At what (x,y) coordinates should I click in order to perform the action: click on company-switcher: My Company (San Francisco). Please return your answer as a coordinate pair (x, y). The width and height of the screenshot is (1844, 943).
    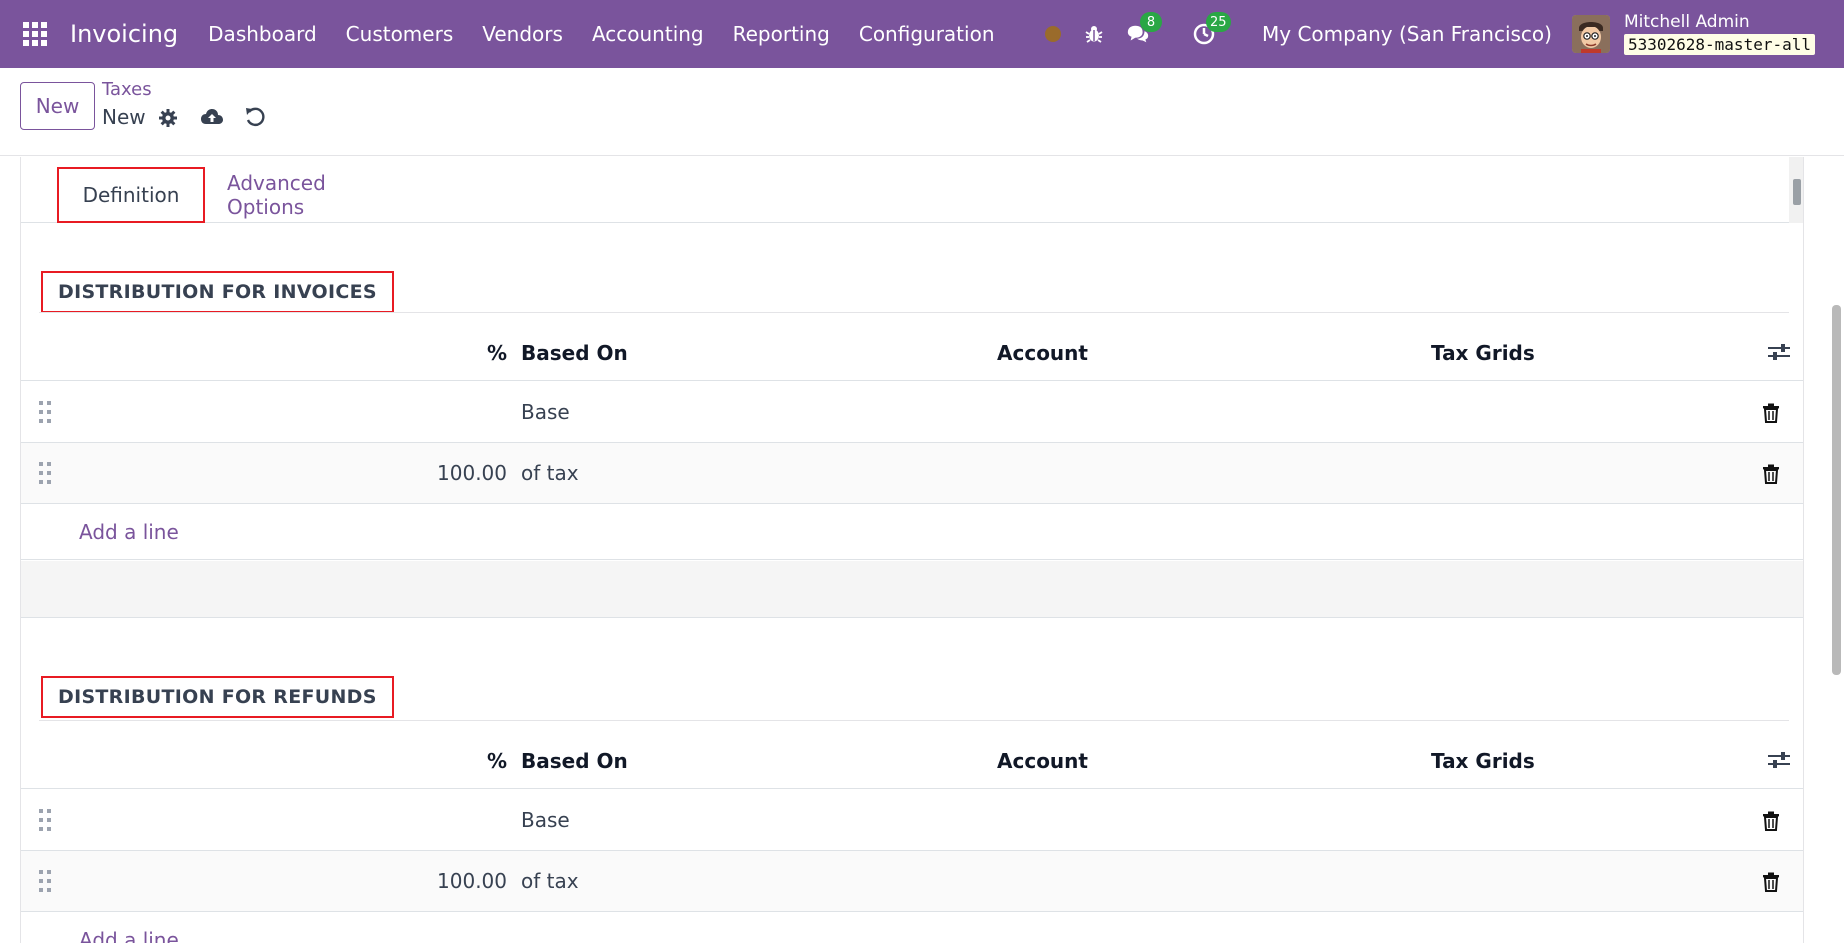
    Looking at the image, I should click on (1407, 34).